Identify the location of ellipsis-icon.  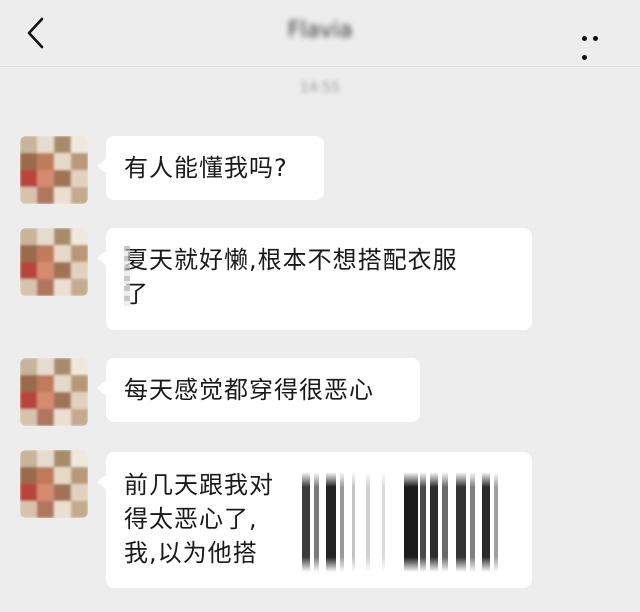
(598, 43).